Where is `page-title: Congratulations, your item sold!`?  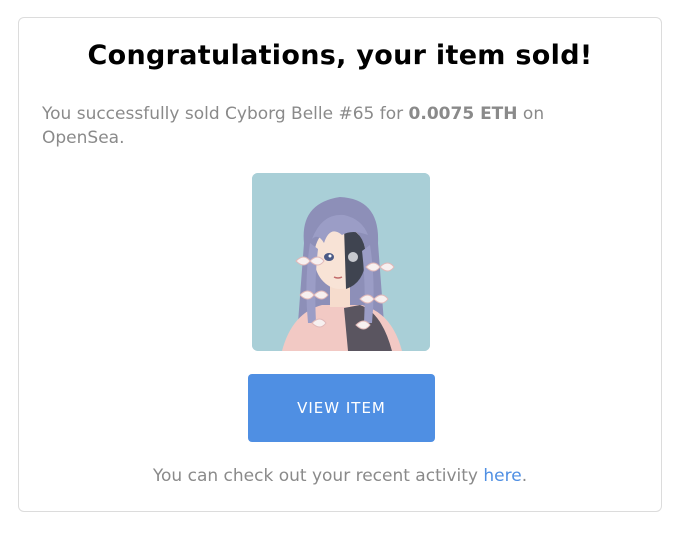
page-title: Congratulations, your item sold! is located at coordinates (340, 55).